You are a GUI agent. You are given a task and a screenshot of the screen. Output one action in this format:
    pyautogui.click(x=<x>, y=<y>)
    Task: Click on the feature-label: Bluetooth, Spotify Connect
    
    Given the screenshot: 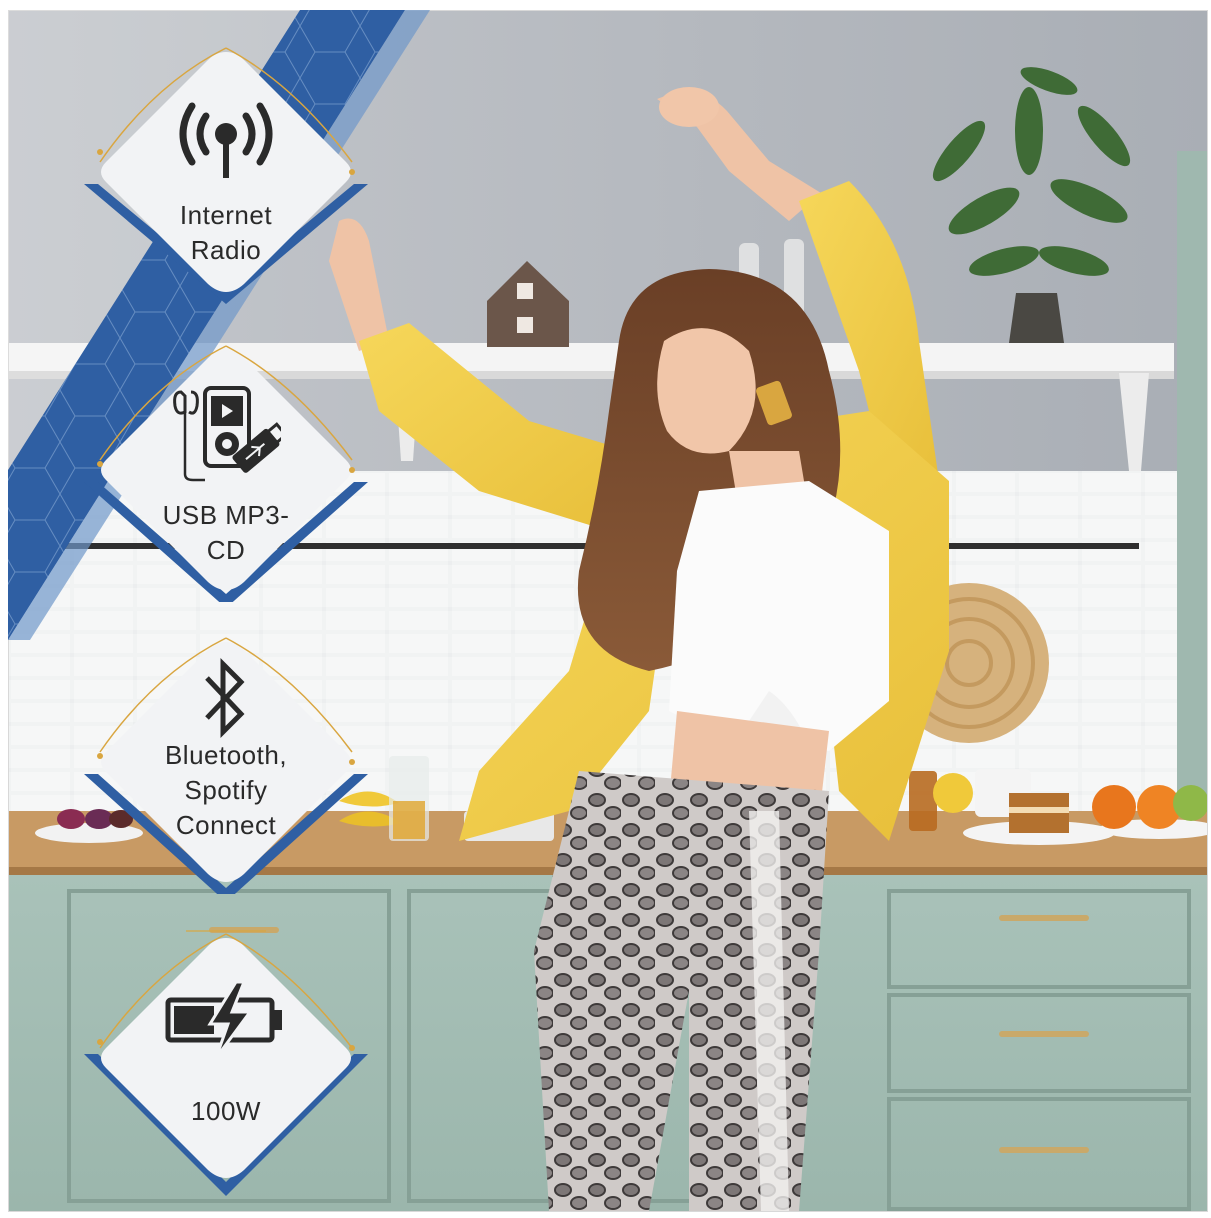 What is the action you would take?
    pyautogui.click(x=226, y=790)
    